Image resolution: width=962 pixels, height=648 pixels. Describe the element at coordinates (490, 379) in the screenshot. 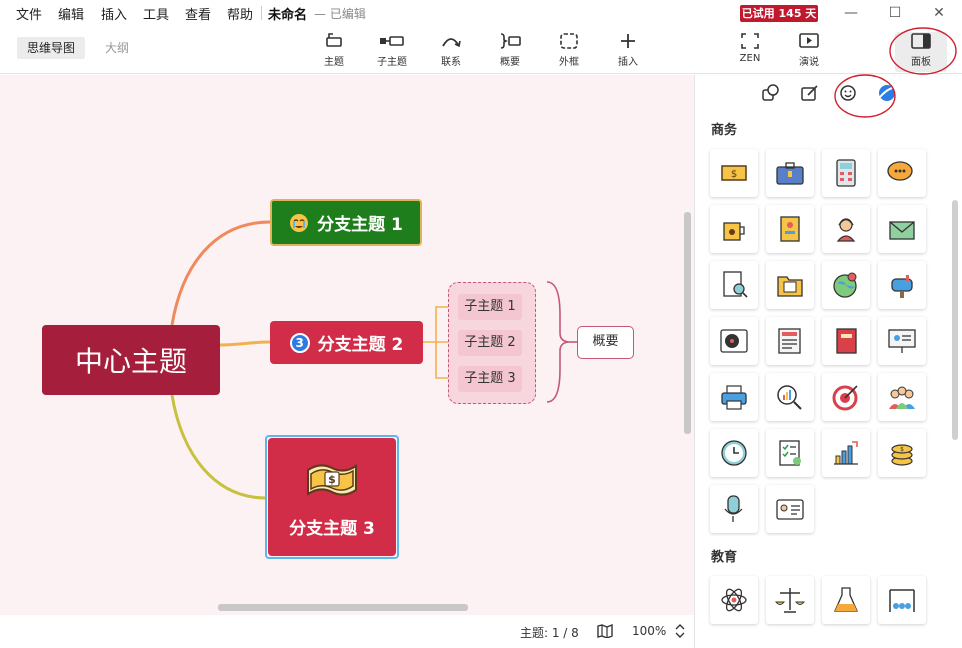

I see `subtopic-3: 子主题 3` at that location.